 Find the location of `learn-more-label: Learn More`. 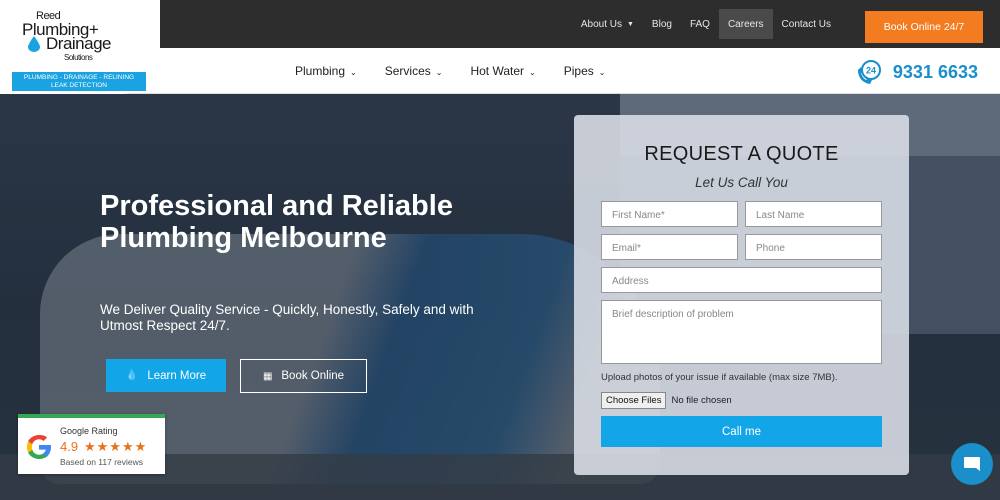

learn-more-label: Learn More is located at coordinates (177, 375).